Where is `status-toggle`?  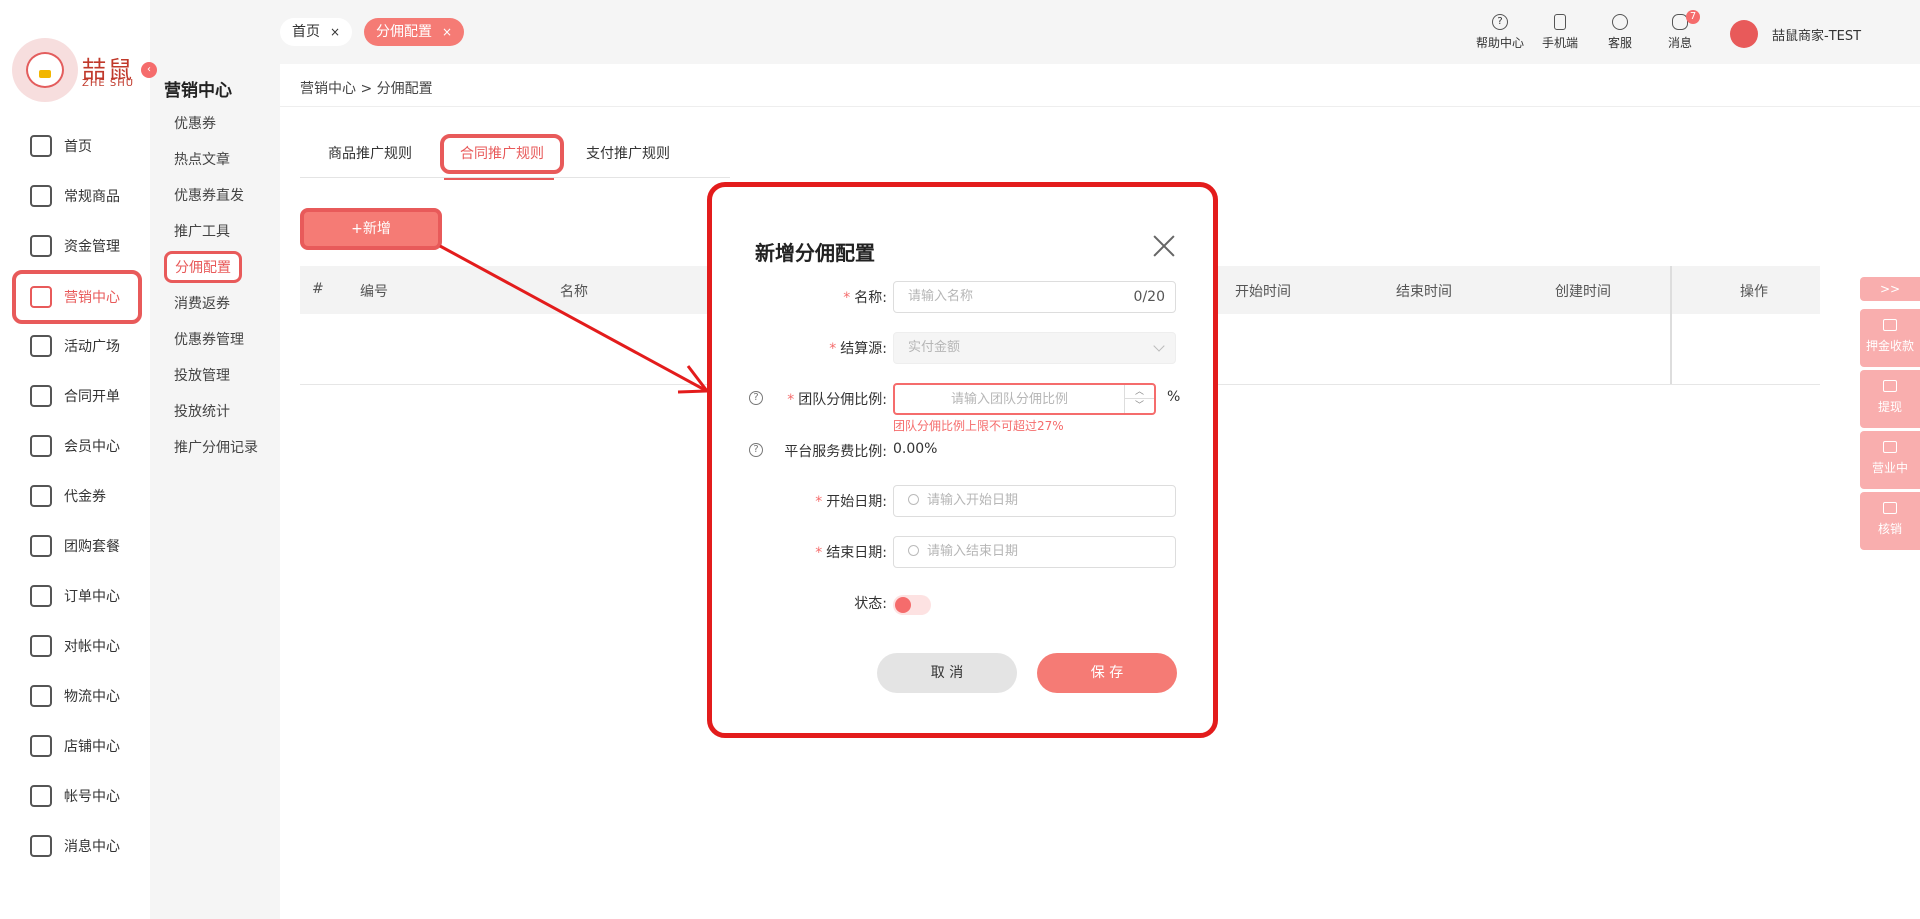 status-toggle is located at coordinates (912, 605).